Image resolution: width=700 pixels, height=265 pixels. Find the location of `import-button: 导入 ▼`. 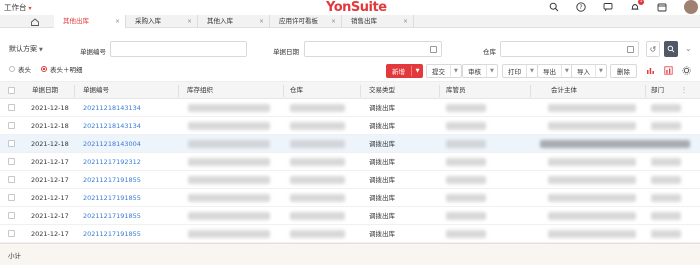

import-button: 导入 ▼ is located at coordinates (589, 71).